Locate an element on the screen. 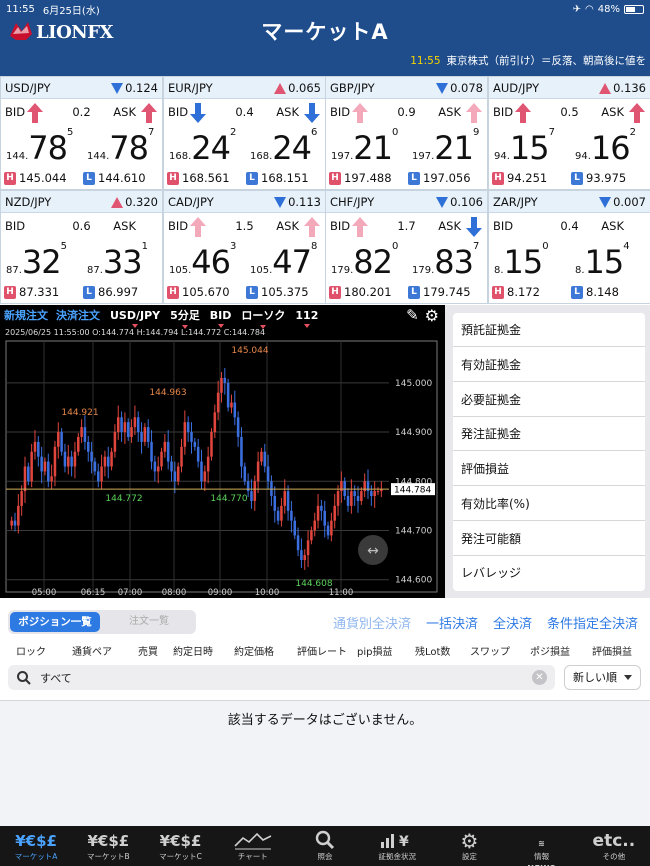  ask-price-prefix: 8. is located at coordinates (580, 270).